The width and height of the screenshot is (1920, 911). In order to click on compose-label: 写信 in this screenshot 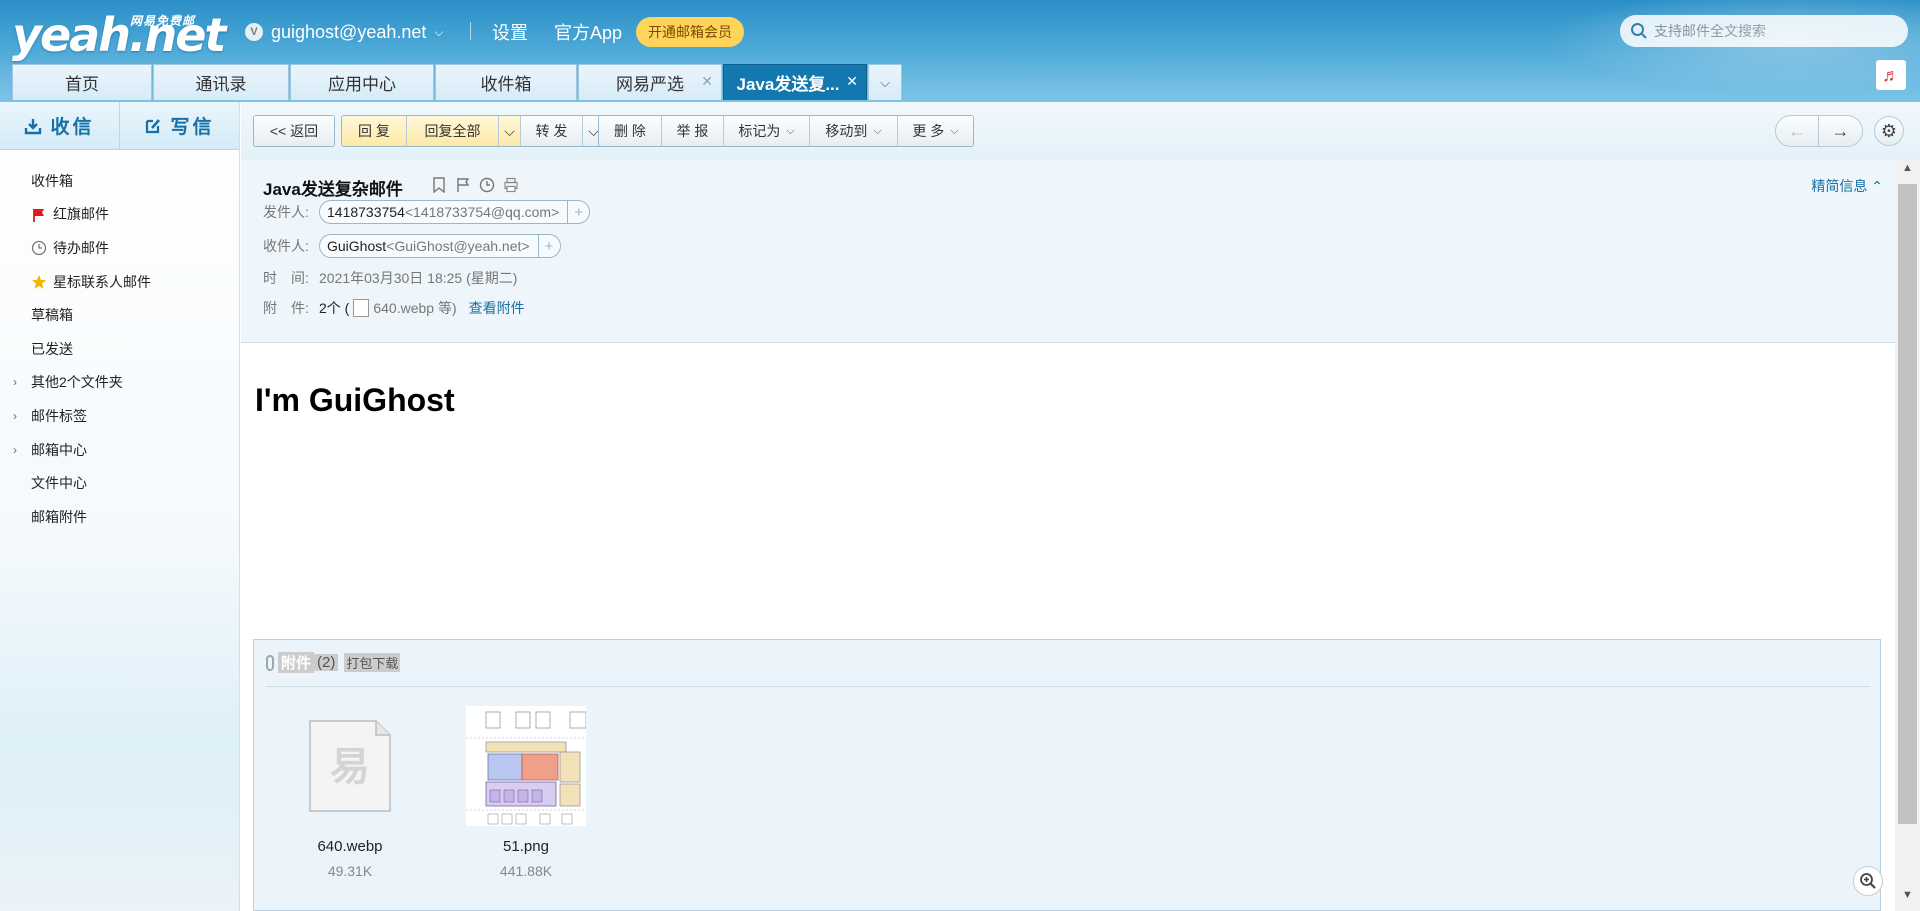, I will do `click(192, 127)`.